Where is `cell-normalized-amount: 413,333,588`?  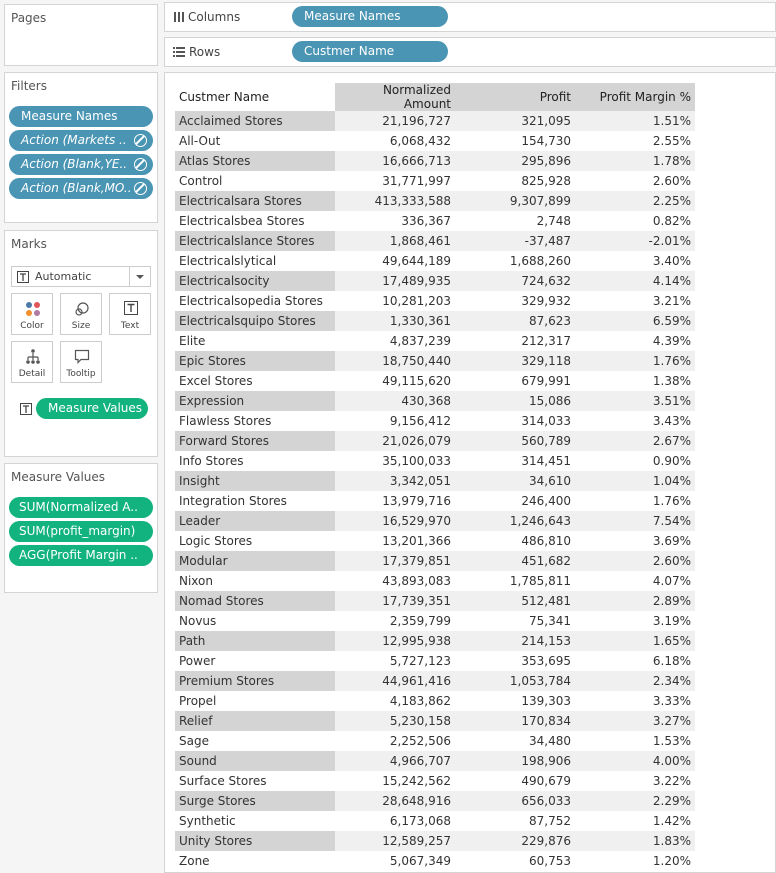 cell-normalized-amount: 413,333,588 is located at coordinates (395, 201).